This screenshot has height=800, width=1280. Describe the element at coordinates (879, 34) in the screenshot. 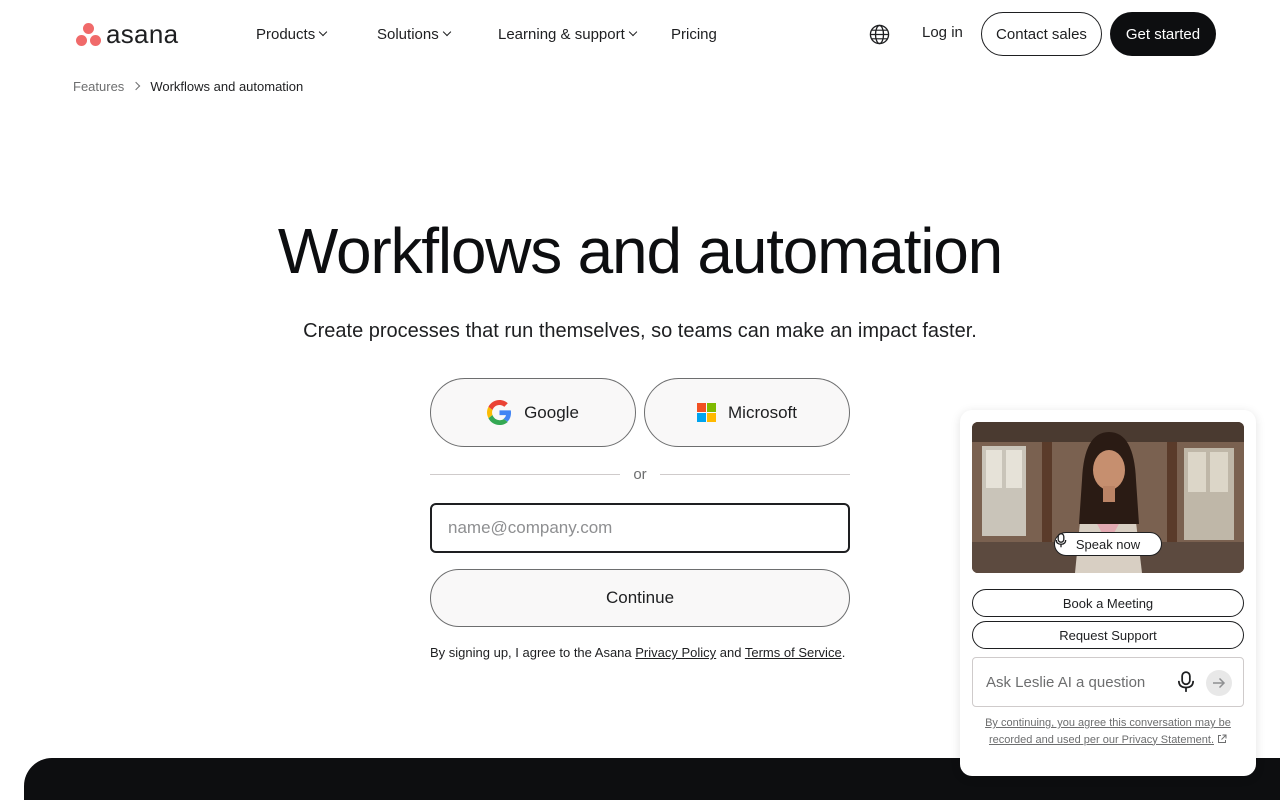

I see `globe-icon` at that location.